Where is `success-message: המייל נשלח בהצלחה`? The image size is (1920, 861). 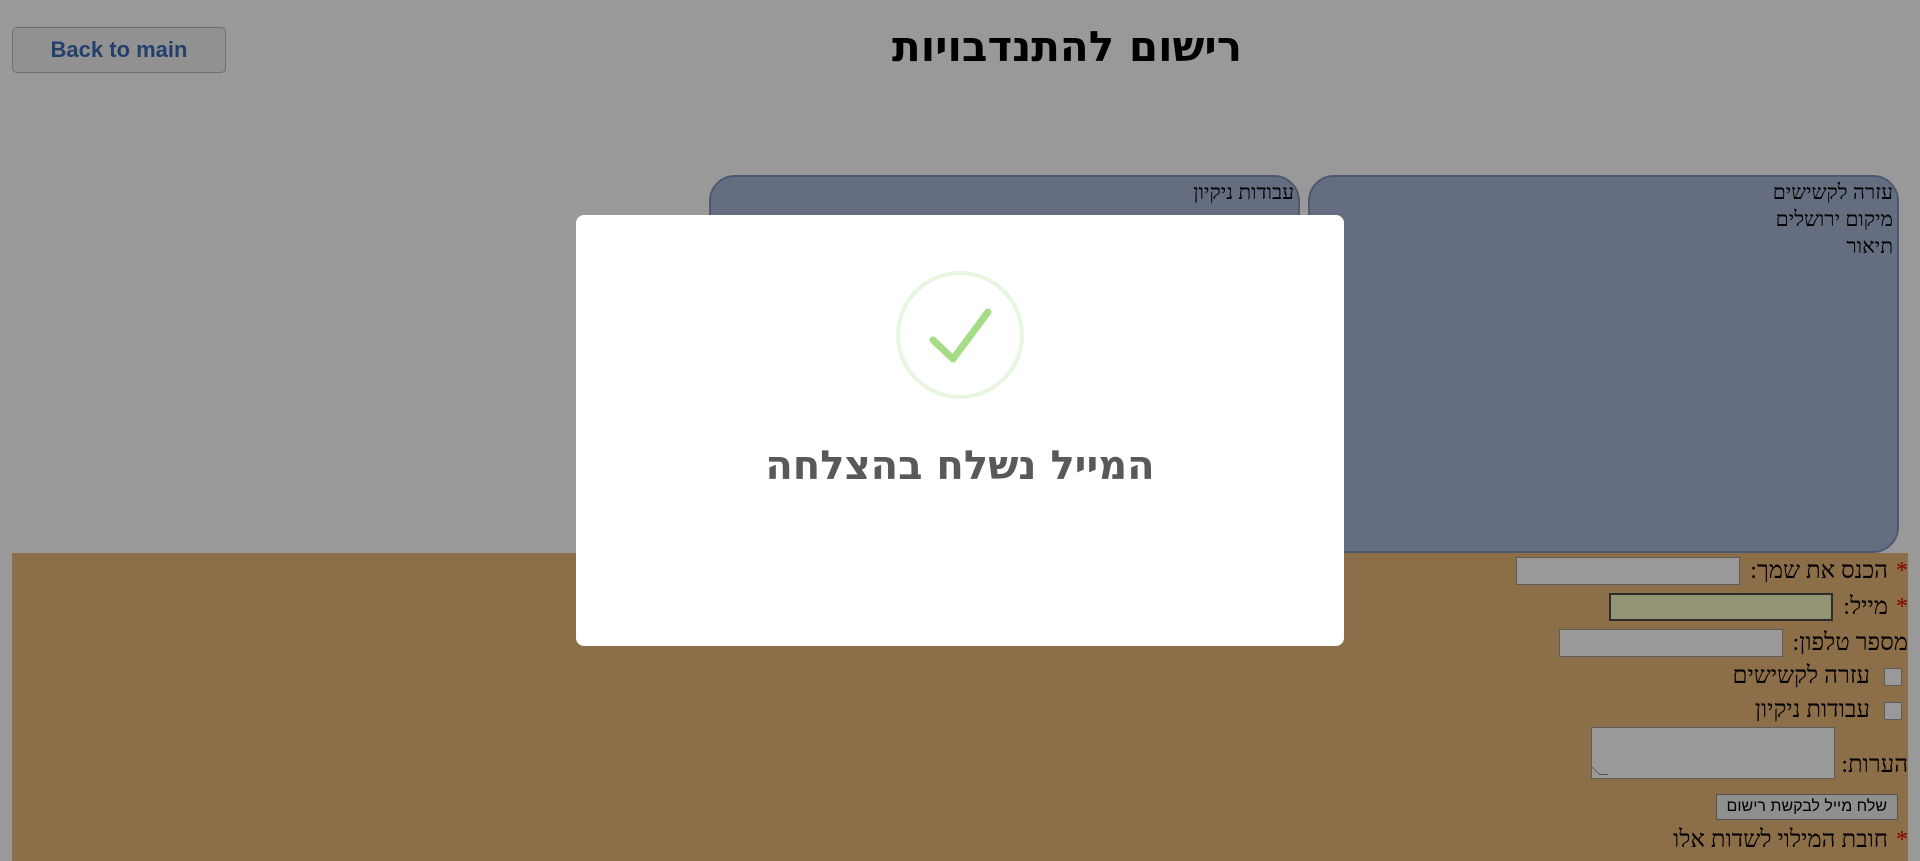
success-message: המייל נשלח בהצלחה is located at coordinates (960, 466).